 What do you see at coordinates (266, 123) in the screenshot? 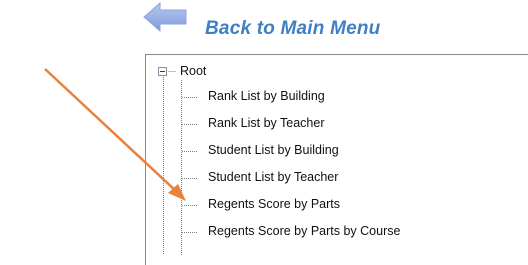
I see `tree-item-rank-list-by-teacher: Rank List by Teacher` at bounding box center [266, 123].